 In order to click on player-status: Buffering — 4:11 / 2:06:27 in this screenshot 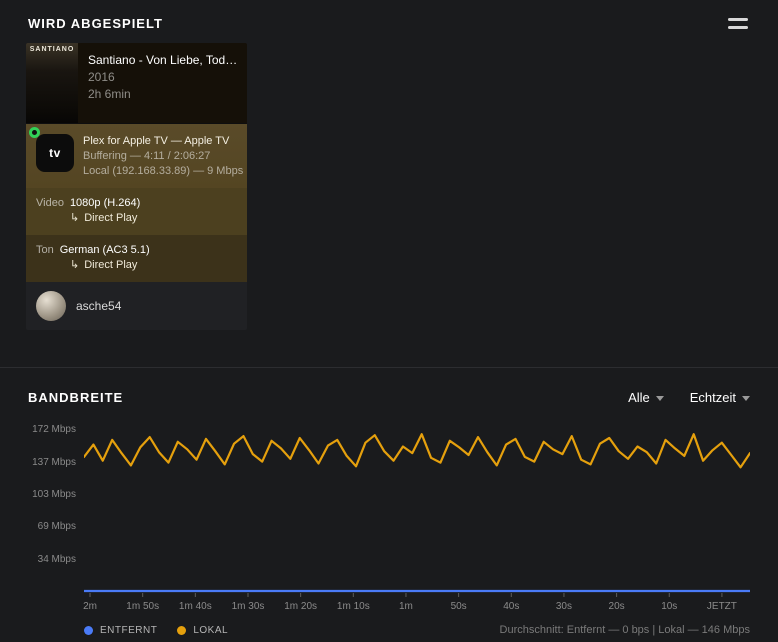, I will do `click(147, 156)`.